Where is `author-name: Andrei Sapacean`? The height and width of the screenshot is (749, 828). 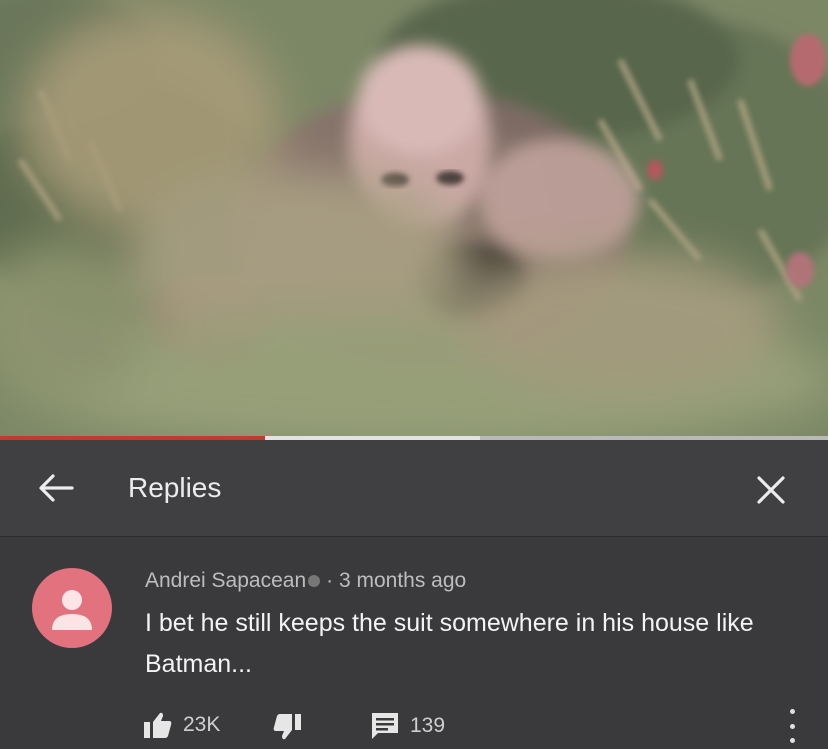
author-name: Andrei Sapacean is located at coordinates (225, 580).